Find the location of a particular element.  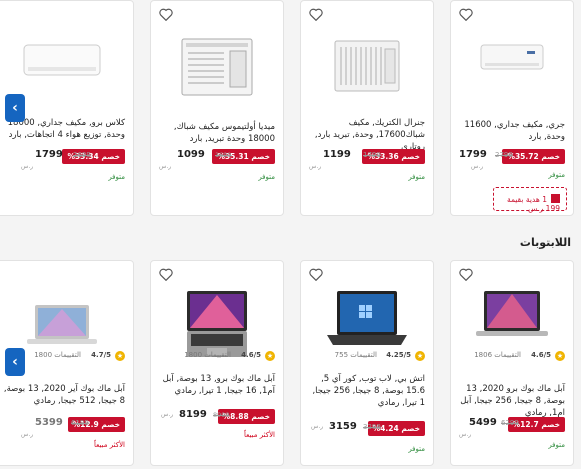

rating: ★ 4.6/5 1800 التقييمات is located at coordinates (217, 357).